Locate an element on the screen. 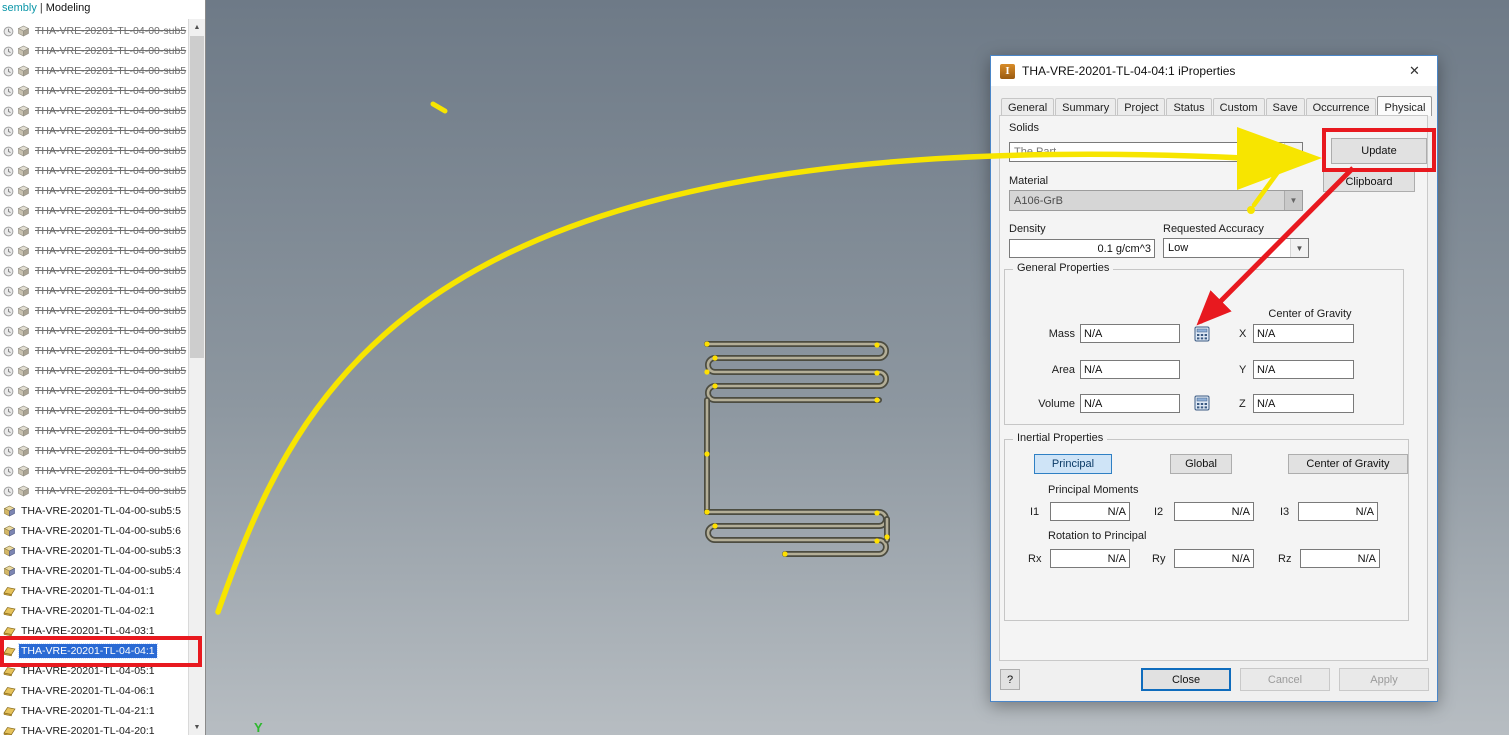 This screenshot has height=735, width=1509. tree-row: THA-VRE-20201-TL-04-02:1 is located at coordinates (94, 611).